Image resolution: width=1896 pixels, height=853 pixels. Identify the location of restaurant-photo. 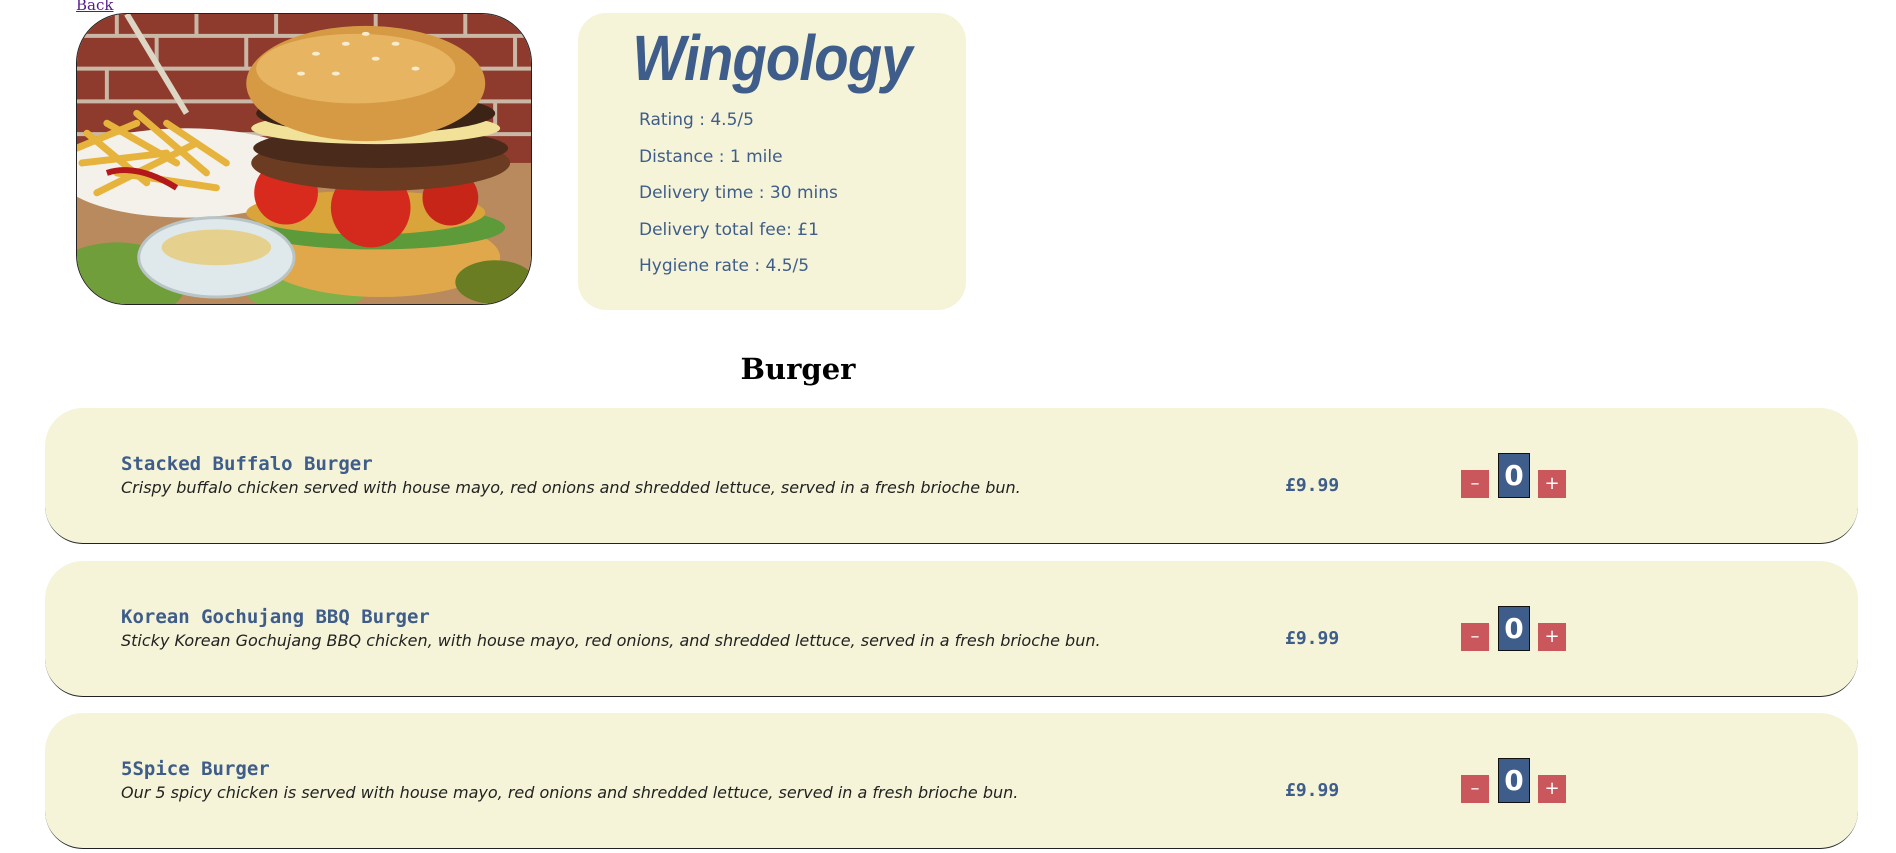
(304, 159).